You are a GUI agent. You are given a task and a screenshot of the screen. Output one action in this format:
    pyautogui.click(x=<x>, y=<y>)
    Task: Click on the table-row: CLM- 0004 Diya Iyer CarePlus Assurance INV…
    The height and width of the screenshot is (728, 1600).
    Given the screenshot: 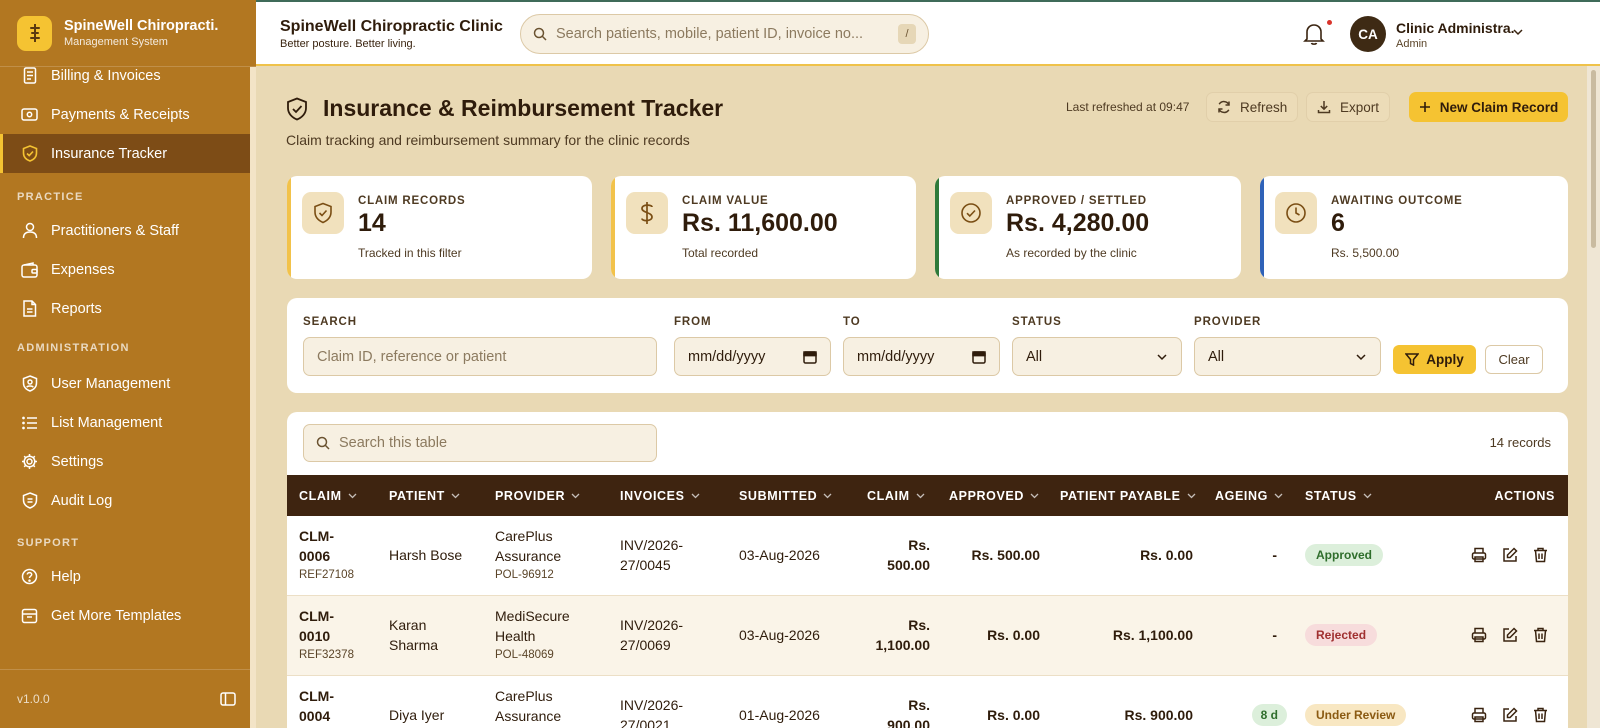 What is the action you would take?
    pyautogui.click(x=927, y=702)
    